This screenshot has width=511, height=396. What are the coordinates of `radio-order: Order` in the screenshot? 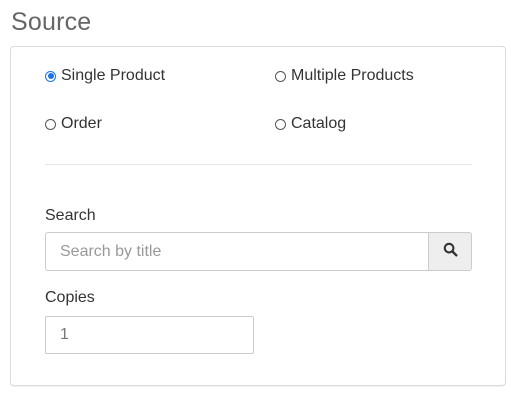 It's located at (73, 124).